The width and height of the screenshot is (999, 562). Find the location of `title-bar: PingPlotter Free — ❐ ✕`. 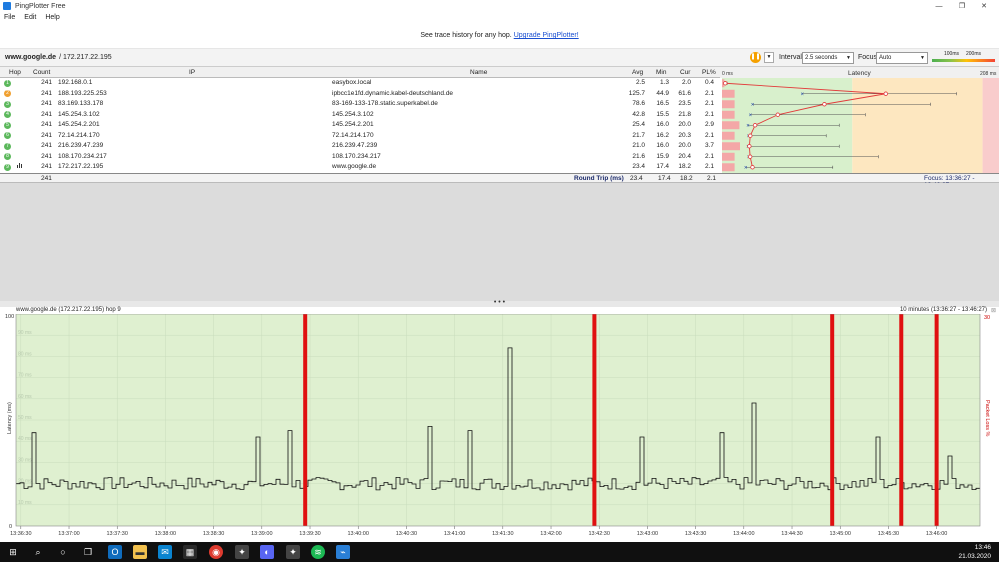

title-bar: PingPlotter Free — ❐ ✕ is located at coordinates (499, 6).